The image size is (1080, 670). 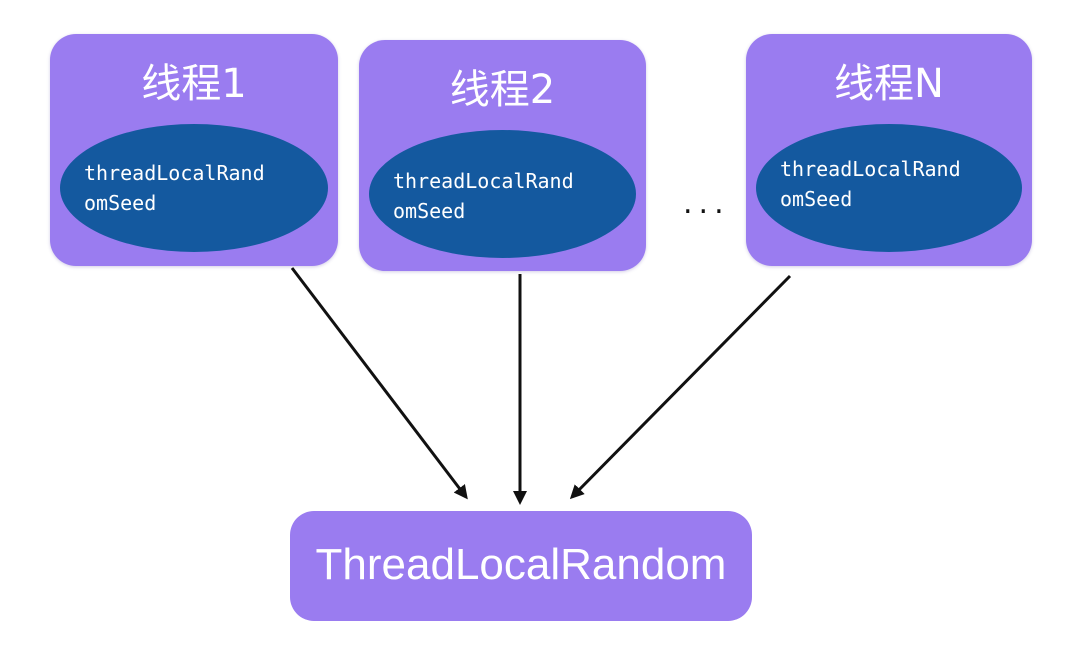 I want to click on arrow-threadn, so click(x=680, y=387).